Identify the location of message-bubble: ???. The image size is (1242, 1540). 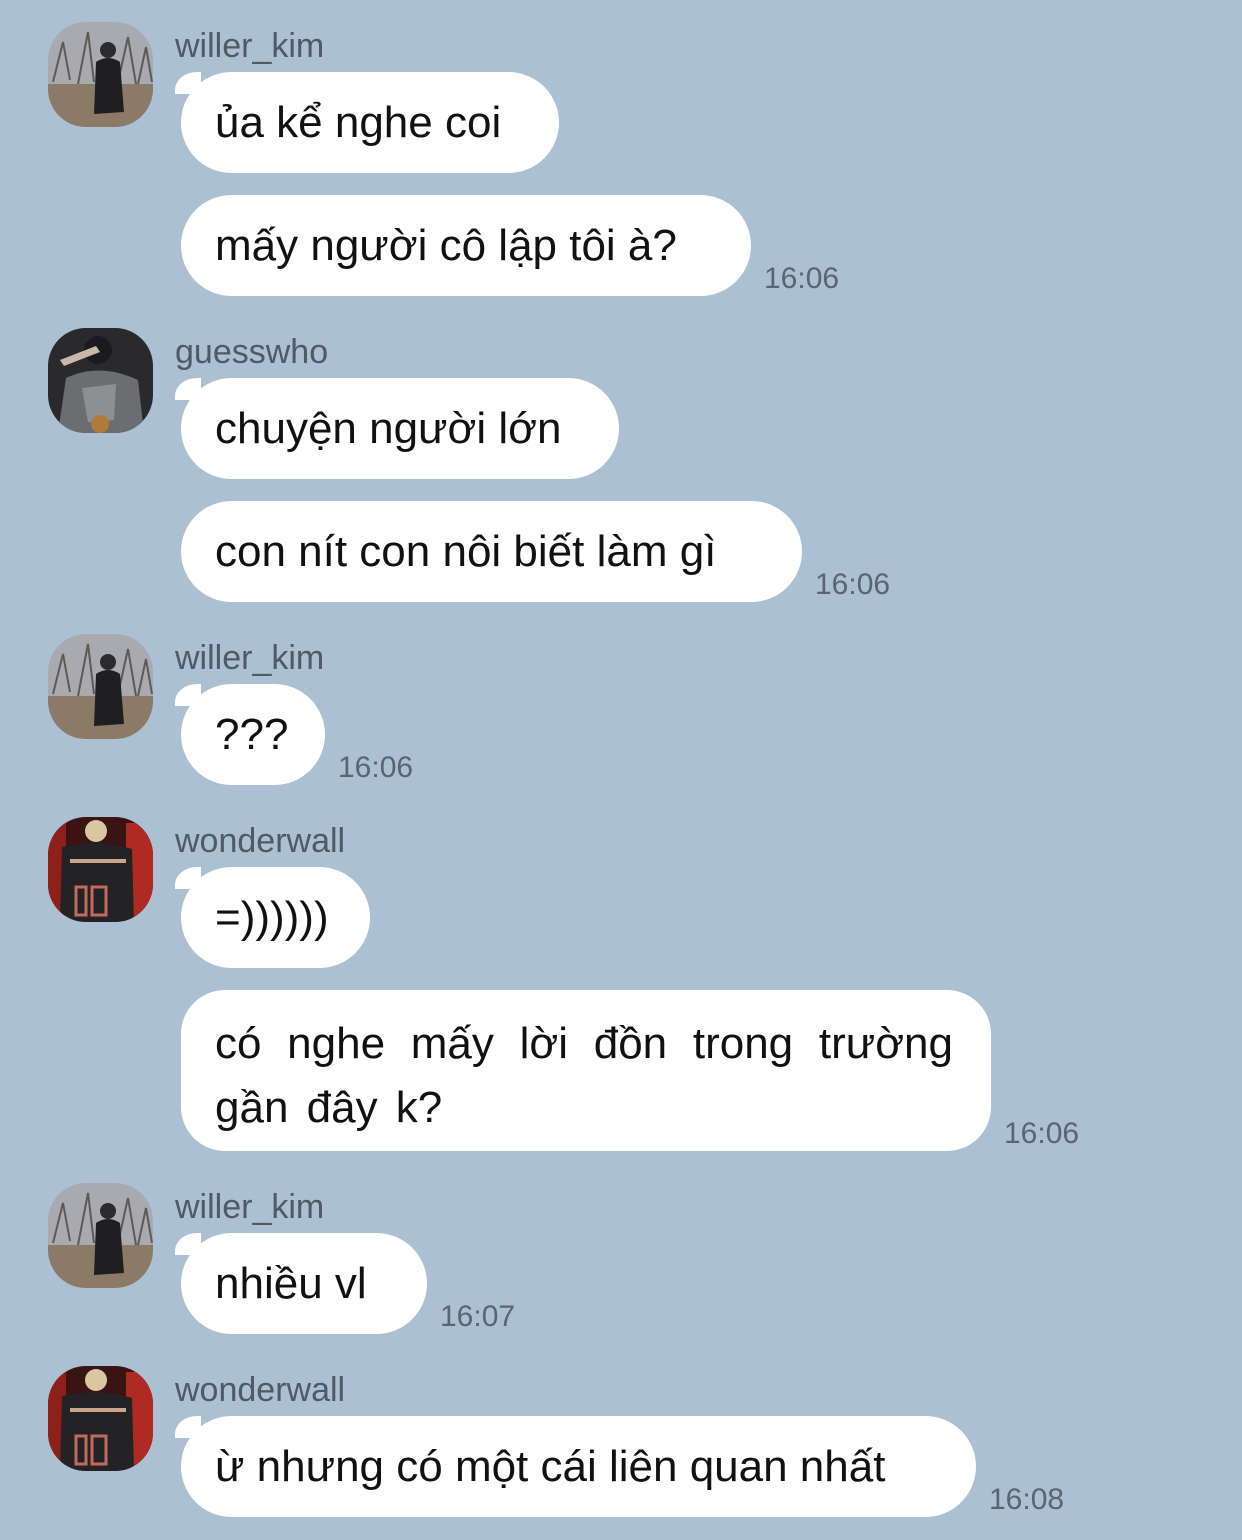
(253, 734).